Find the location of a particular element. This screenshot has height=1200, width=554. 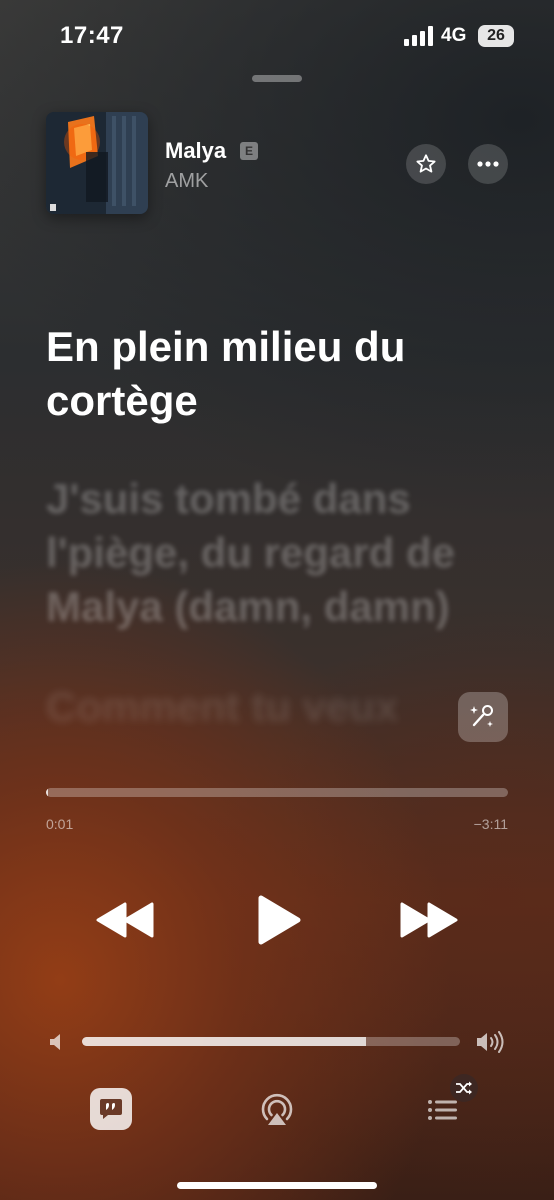

shuffle-icon is located at coordinates (464, 1088).